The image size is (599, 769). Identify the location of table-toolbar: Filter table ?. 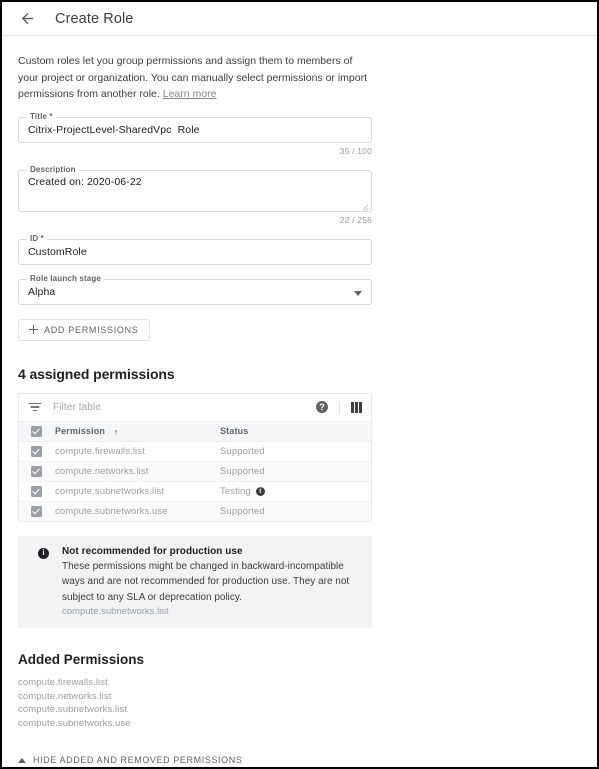
(195, 407).